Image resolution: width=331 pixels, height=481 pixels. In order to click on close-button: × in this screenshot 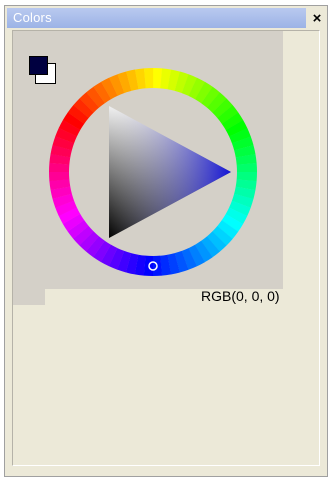, I will do `click(317, 18)`.